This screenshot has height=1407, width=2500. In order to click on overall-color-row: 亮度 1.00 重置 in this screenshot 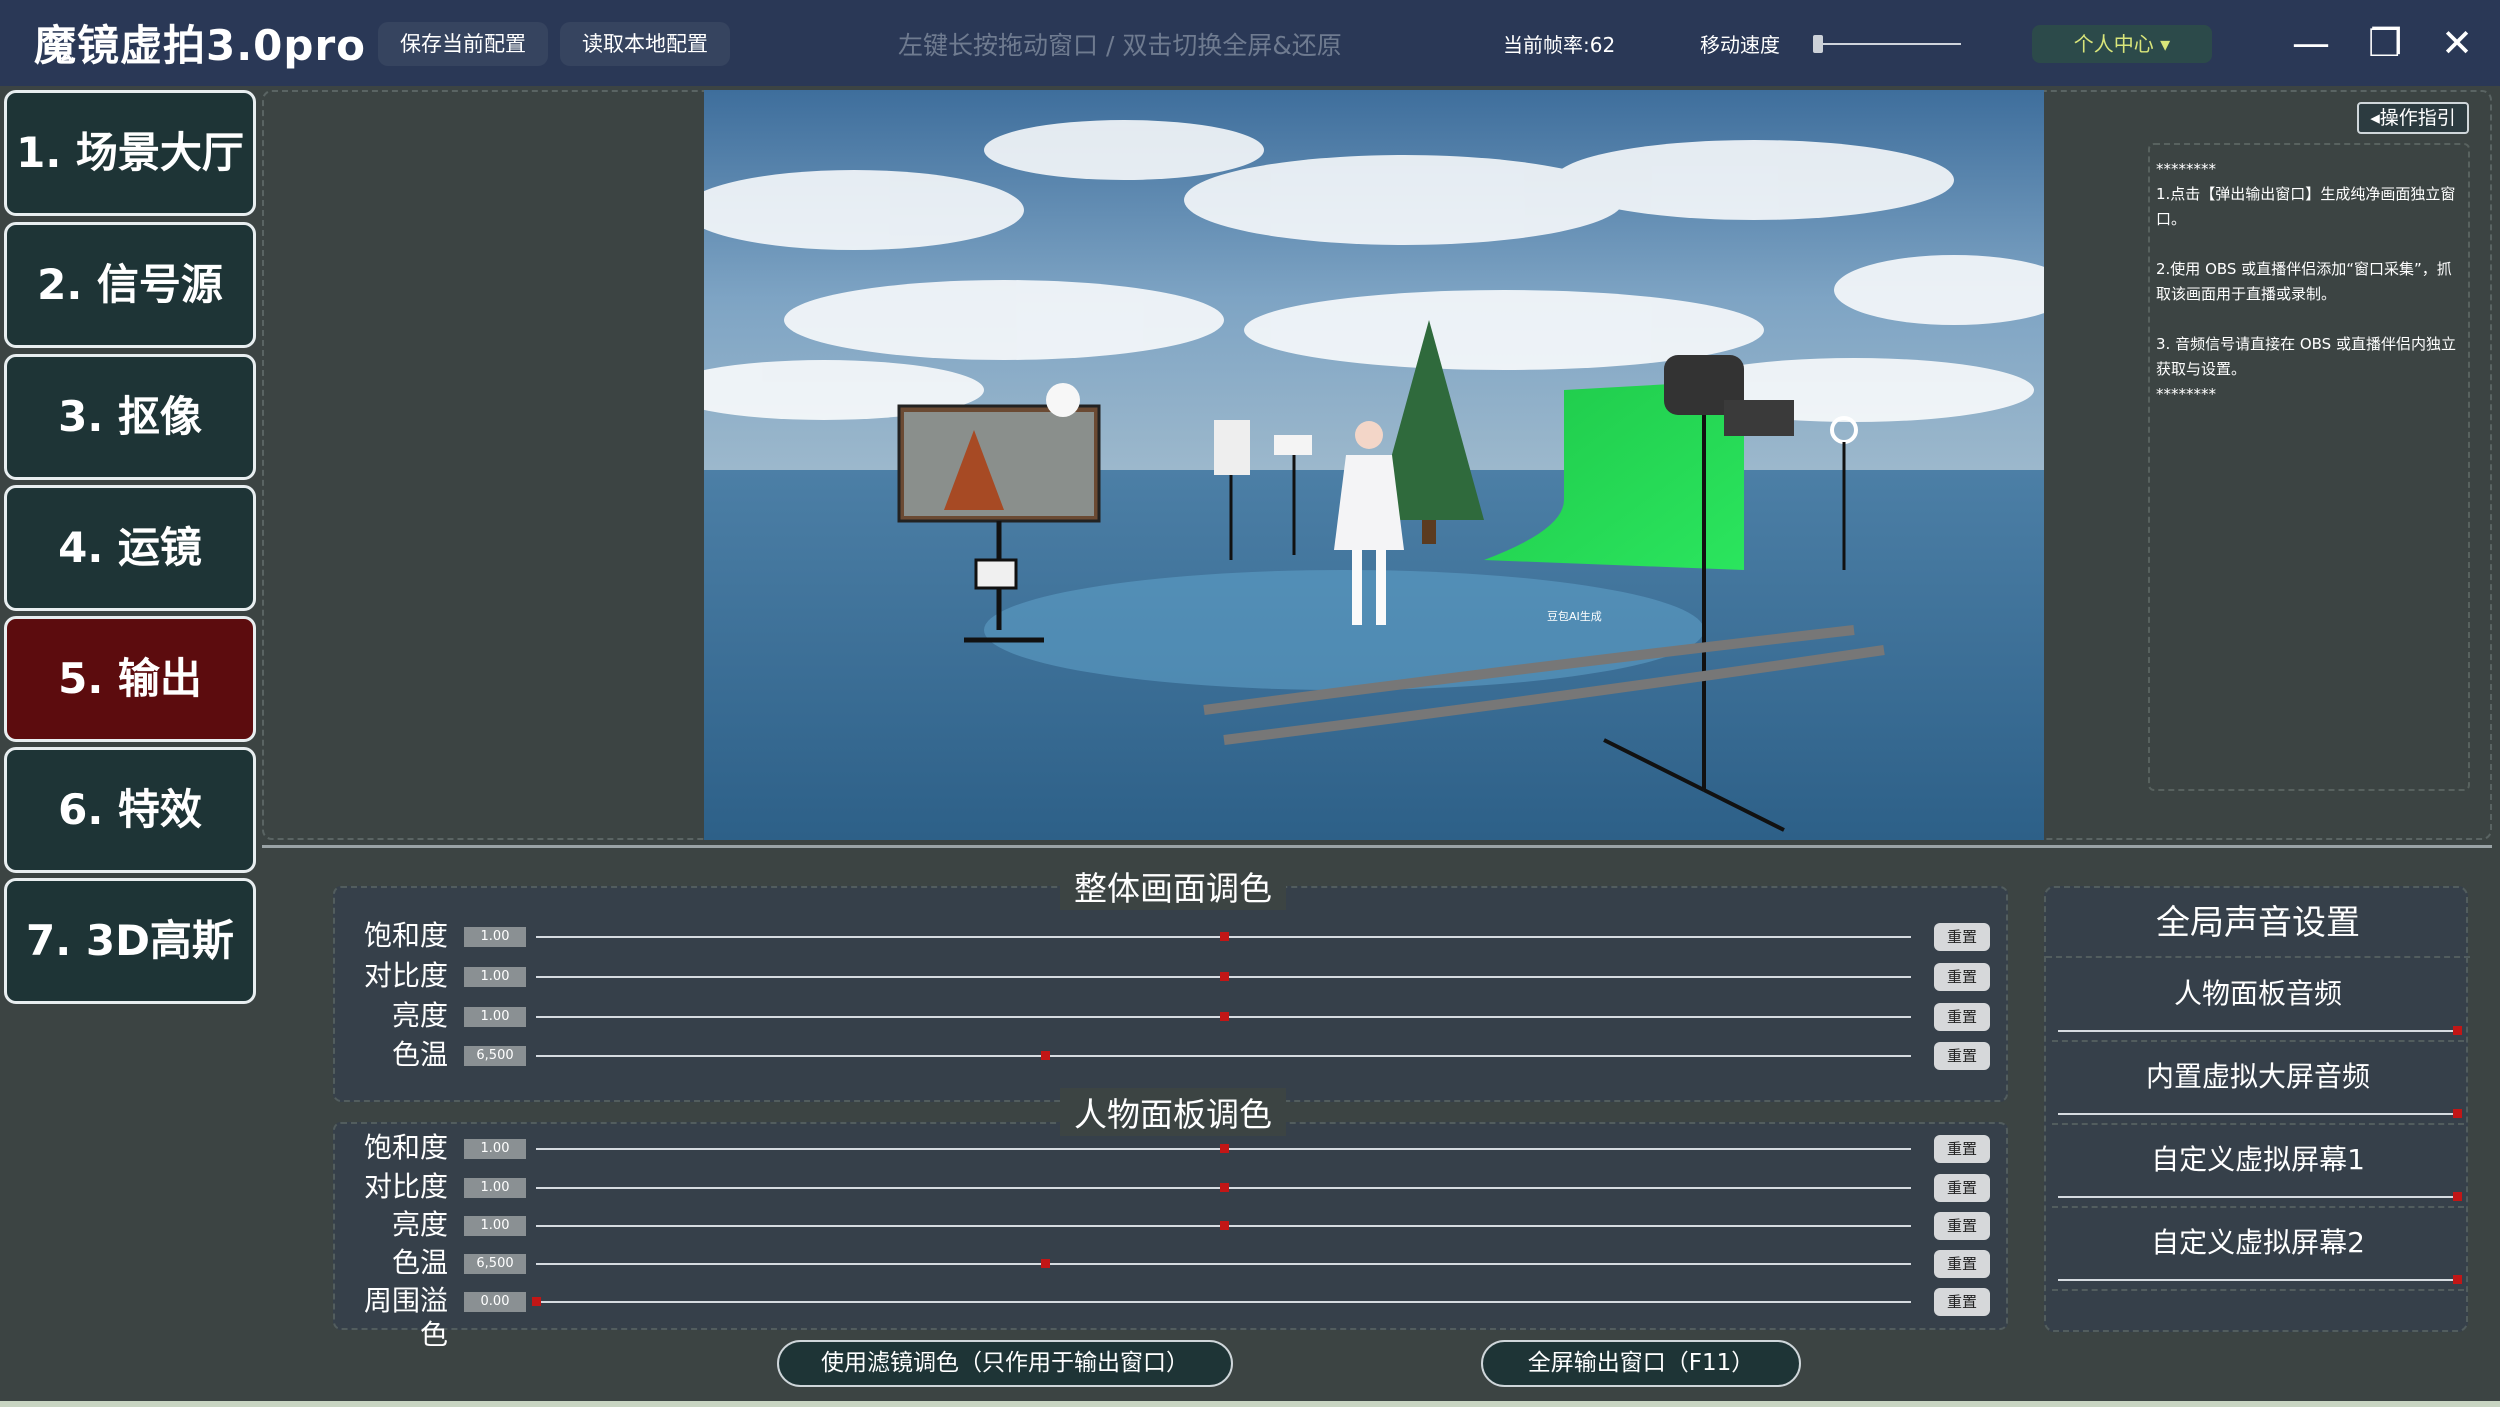, I will do `click(1168, 1016)`.